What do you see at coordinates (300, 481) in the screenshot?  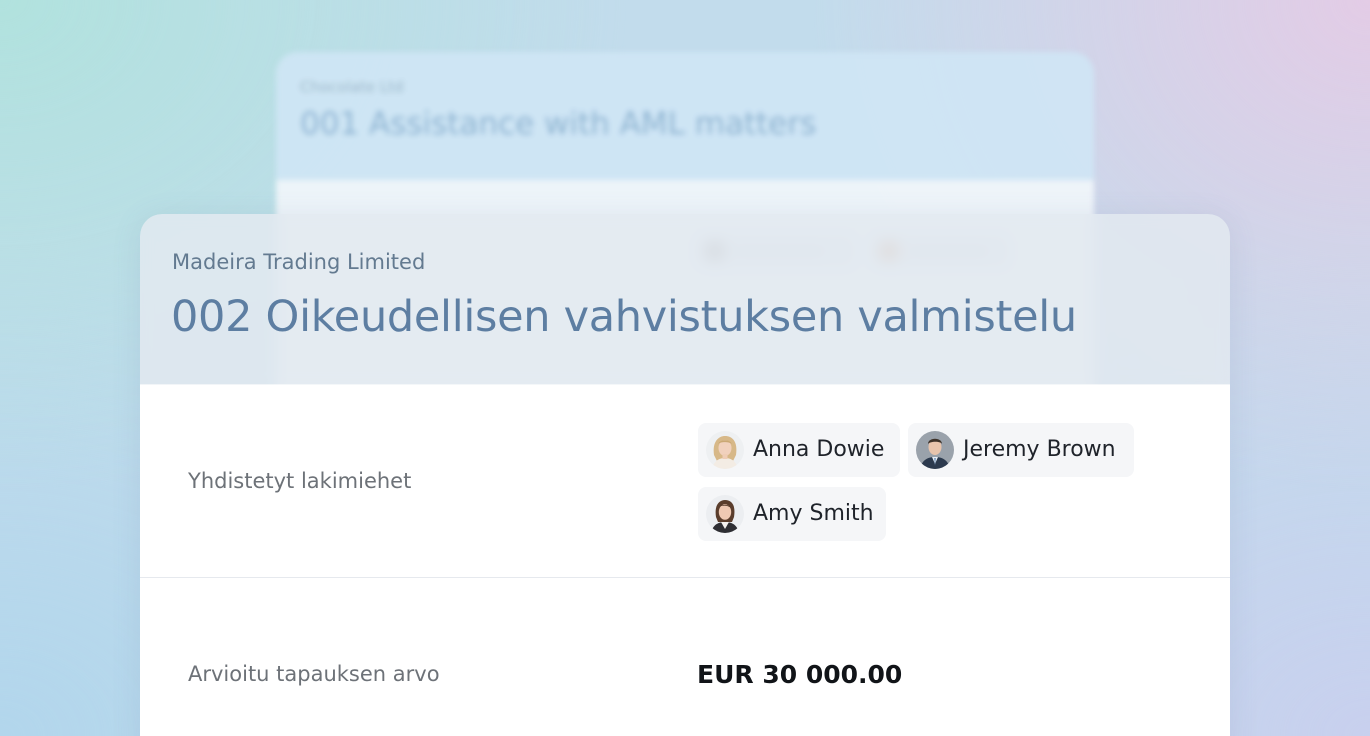 I see `linked-lawyers-label: Yhdistetyt lakimiehet` at bounding box center [300, 481].